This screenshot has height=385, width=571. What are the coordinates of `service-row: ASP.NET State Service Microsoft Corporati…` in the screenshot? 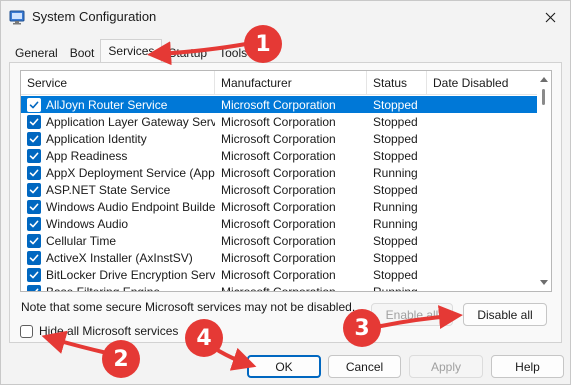 It's located at (279, 189).